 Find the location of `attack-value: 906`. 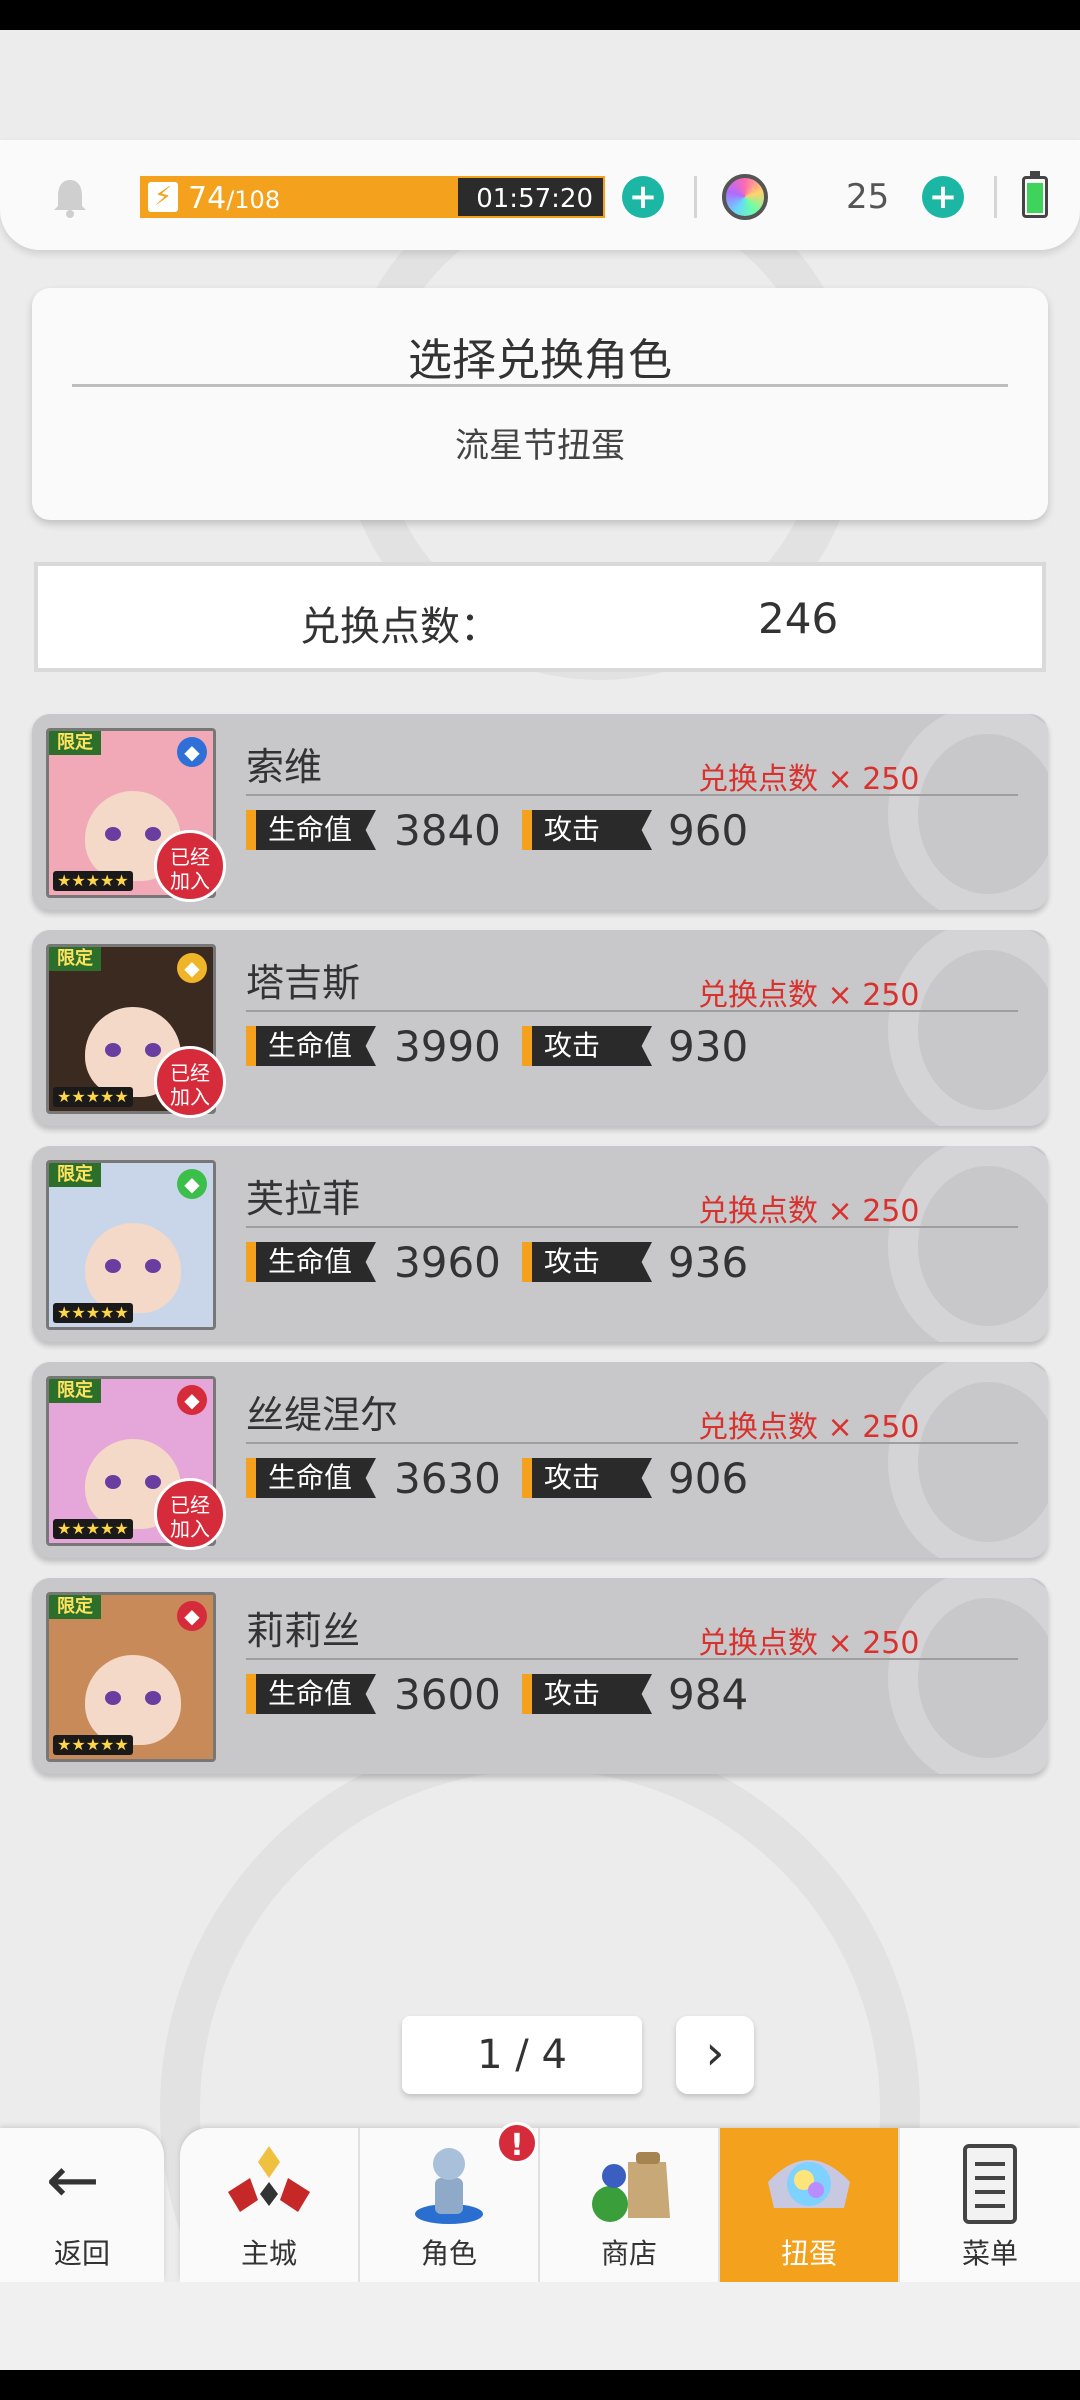

attack-value: 906 is located at coordinates (708, 1478).